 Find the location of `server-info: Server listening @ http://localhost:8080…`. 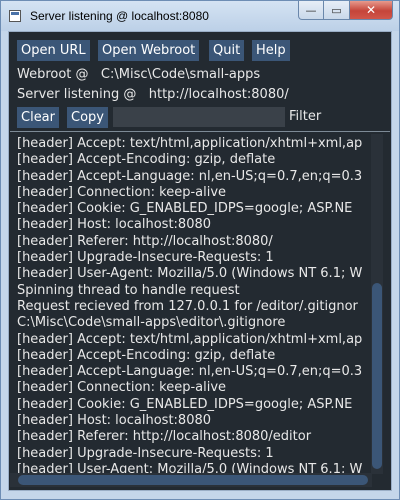

server-info: Server listening @ http://localhost:8080… is located at coordinates (153, 94).